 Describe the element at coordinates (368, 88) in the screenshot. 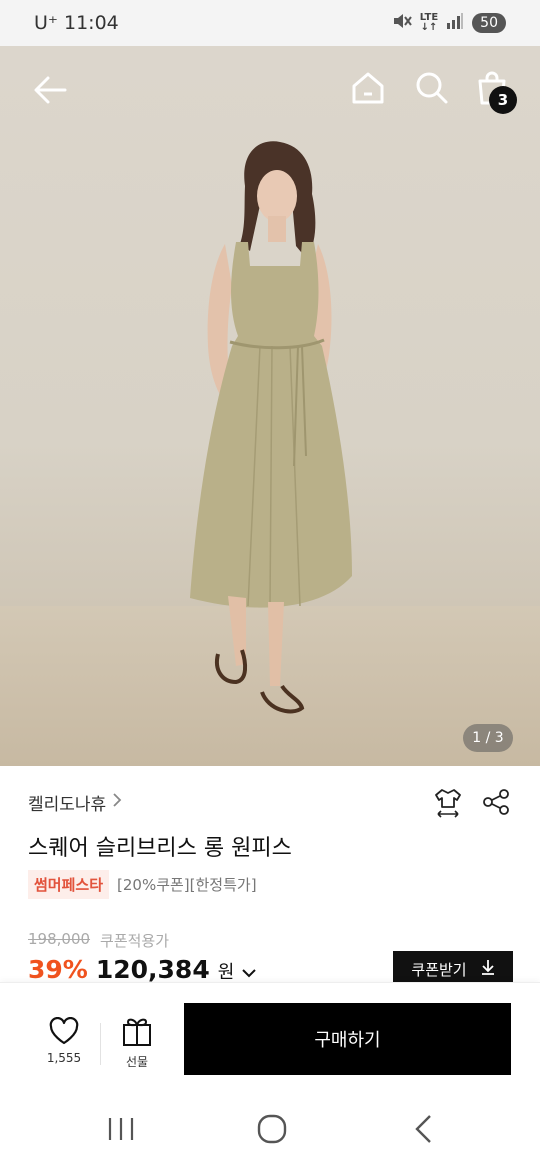

I see `home-icon` at that location.